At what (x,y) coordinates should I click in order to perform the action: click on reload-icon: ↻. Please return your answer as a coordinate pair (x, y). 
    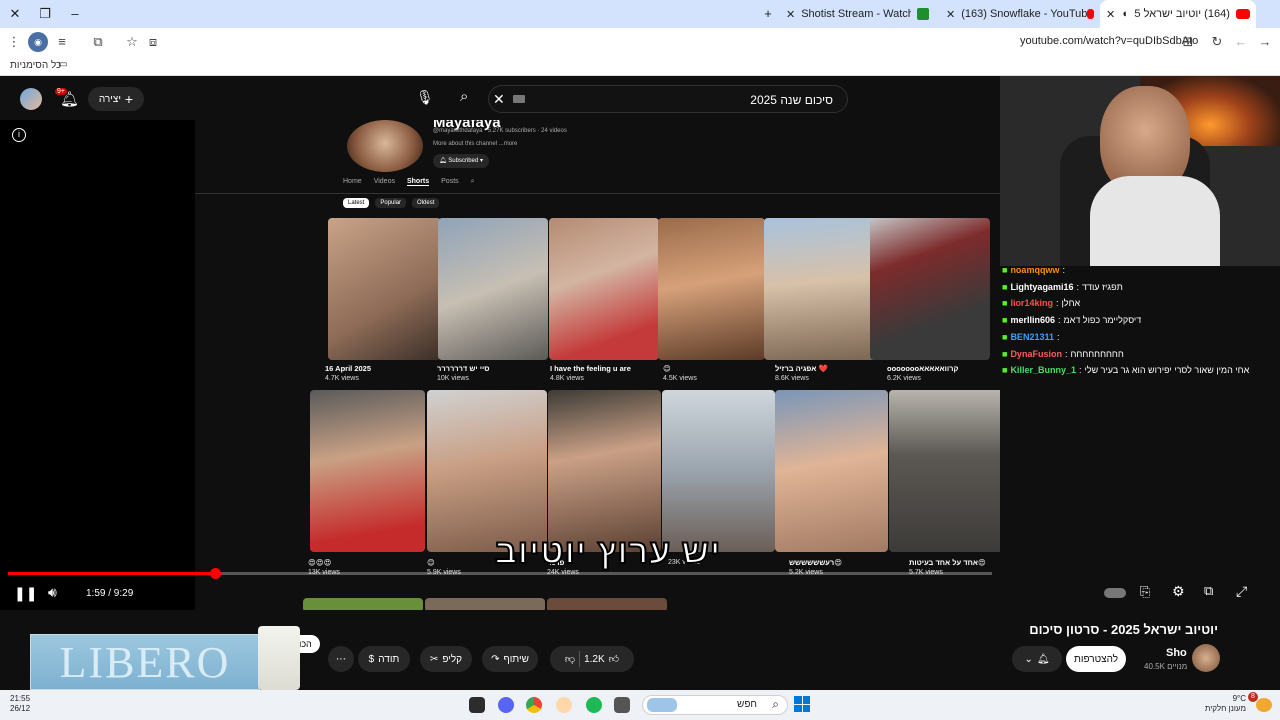
    Looking at the image, I should click on (1217, 42).